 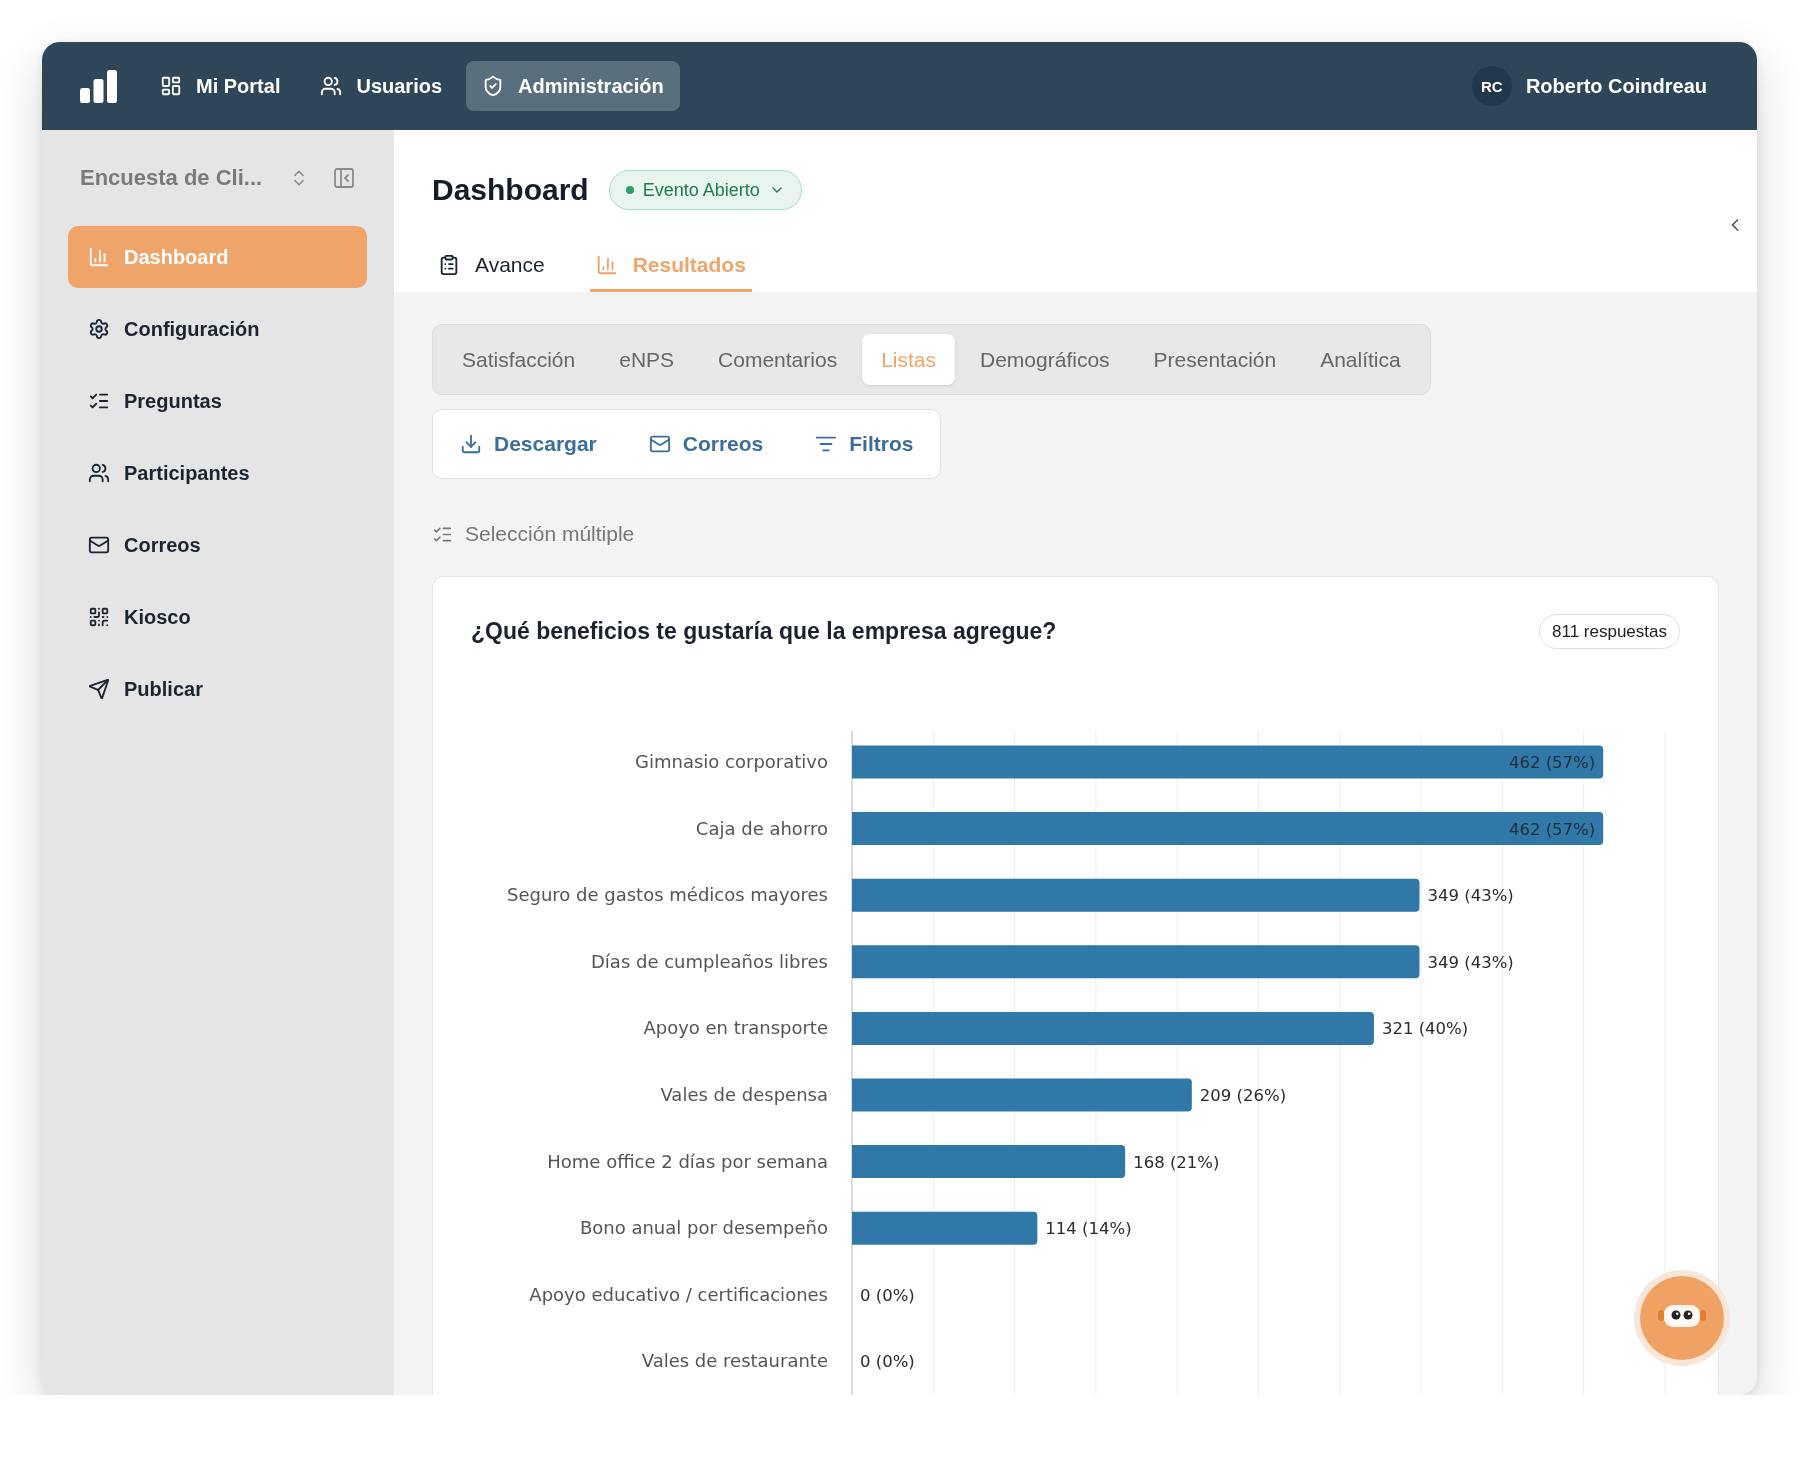 What do you see at coordinates (217, 617) in the screenshot?
I see `sidebar-item: Kiosco` at bounding box center [217, 617].